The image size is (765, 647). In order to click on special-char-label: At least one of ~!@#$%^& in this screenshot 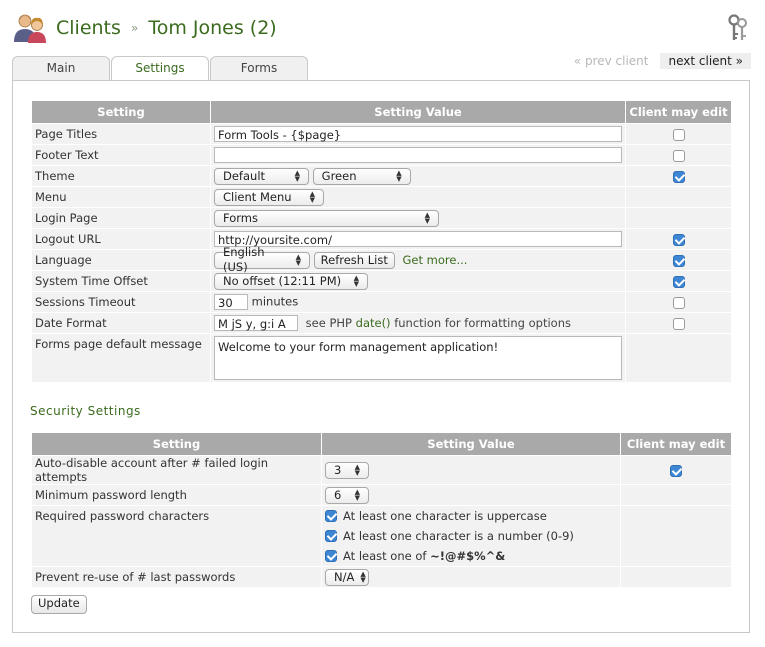, I will do `click(424, 556)`.